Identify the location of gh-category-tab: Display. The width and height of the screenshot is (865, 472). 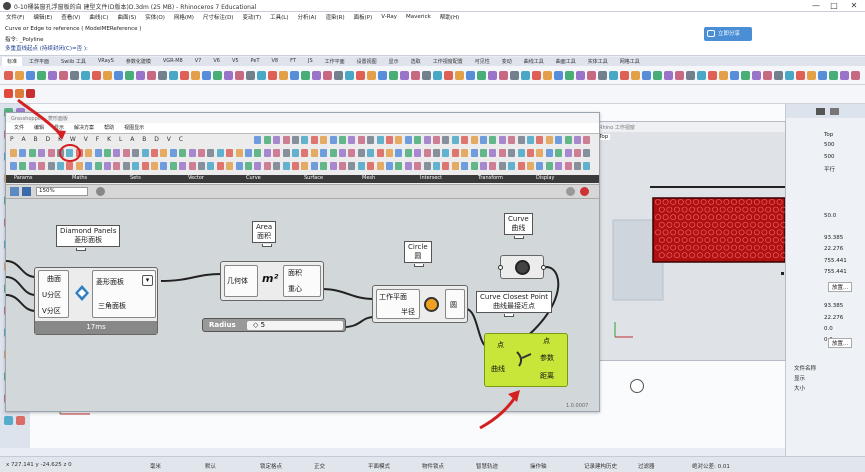
(545, 178).